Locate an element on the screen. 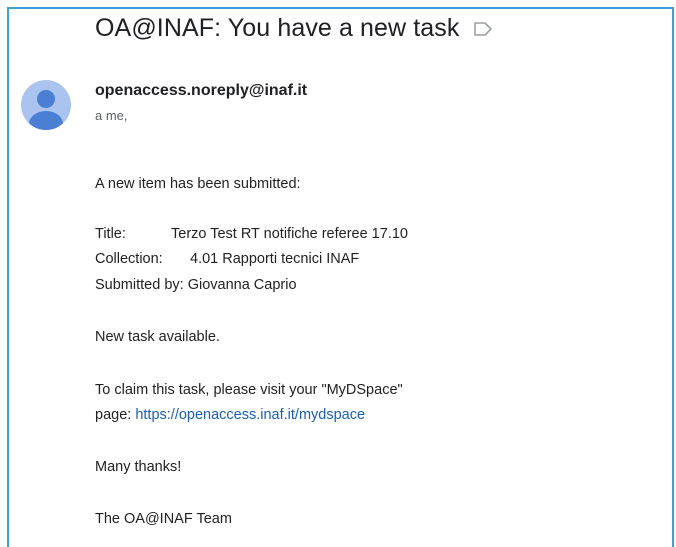  mydspace-link: https://openaccess.inaf.it/mydspace is located at coordinates (250, 415).